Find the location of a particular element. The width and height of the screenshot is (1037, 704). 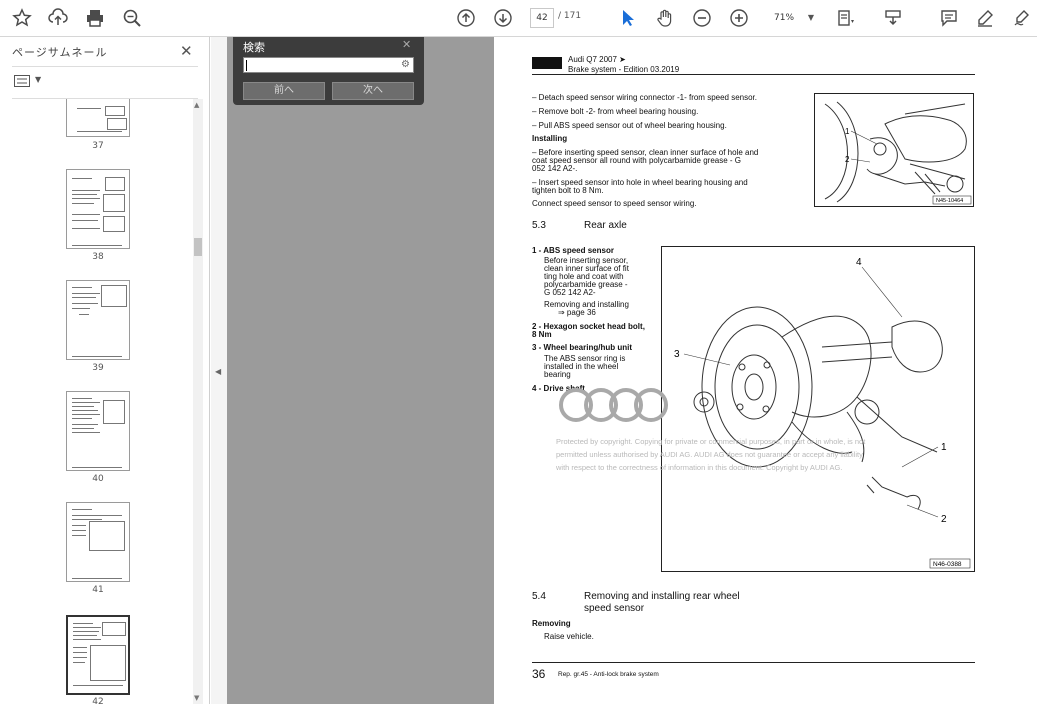

figure-code: N45-10464 is located at coordinates (949, 201).